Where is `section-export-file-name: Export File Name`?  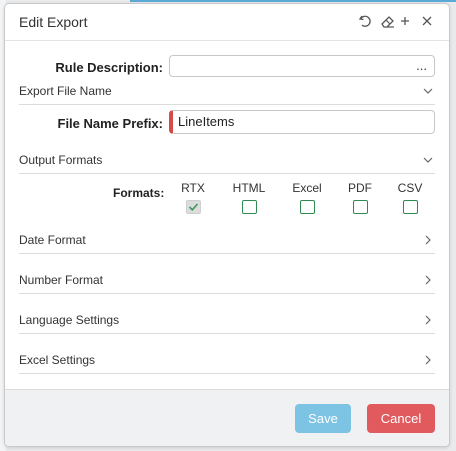
section-export-file-name: Export File Name is located at coordinates (227, 93).